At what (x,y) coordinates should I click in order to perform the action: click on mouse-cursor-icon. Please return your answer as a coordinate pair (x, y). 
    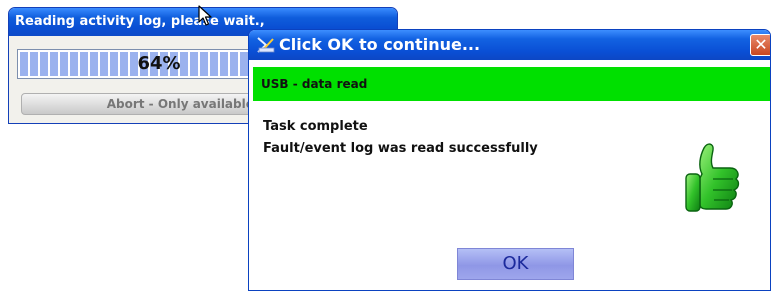
    Looking at the image, I should click on (205, 15).